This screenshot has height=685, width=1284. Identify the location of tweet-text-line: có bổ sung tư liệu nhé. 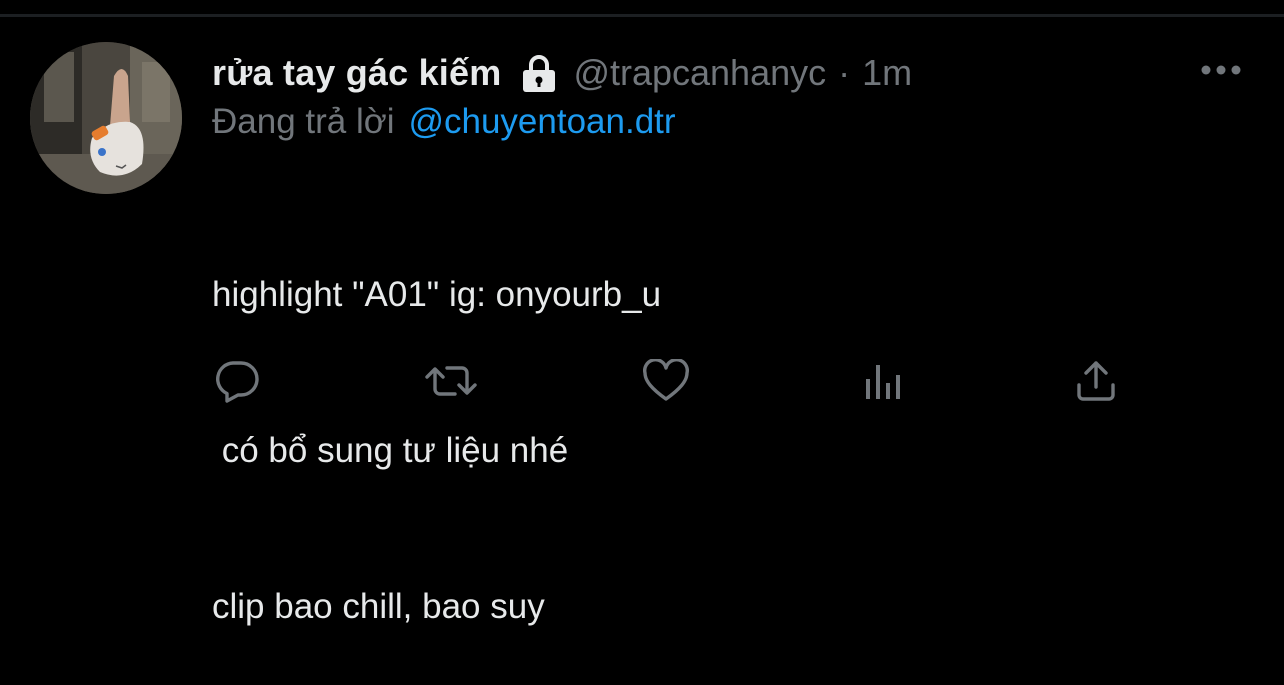
(390, 450).